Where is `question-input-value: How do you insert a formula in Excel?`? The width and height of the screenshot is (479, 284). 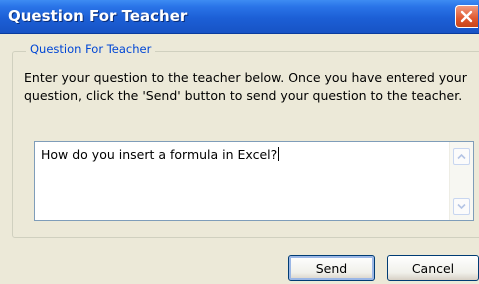 question-input-value: How do you insert a formula in Excel? is located at coordinates (159, 154).